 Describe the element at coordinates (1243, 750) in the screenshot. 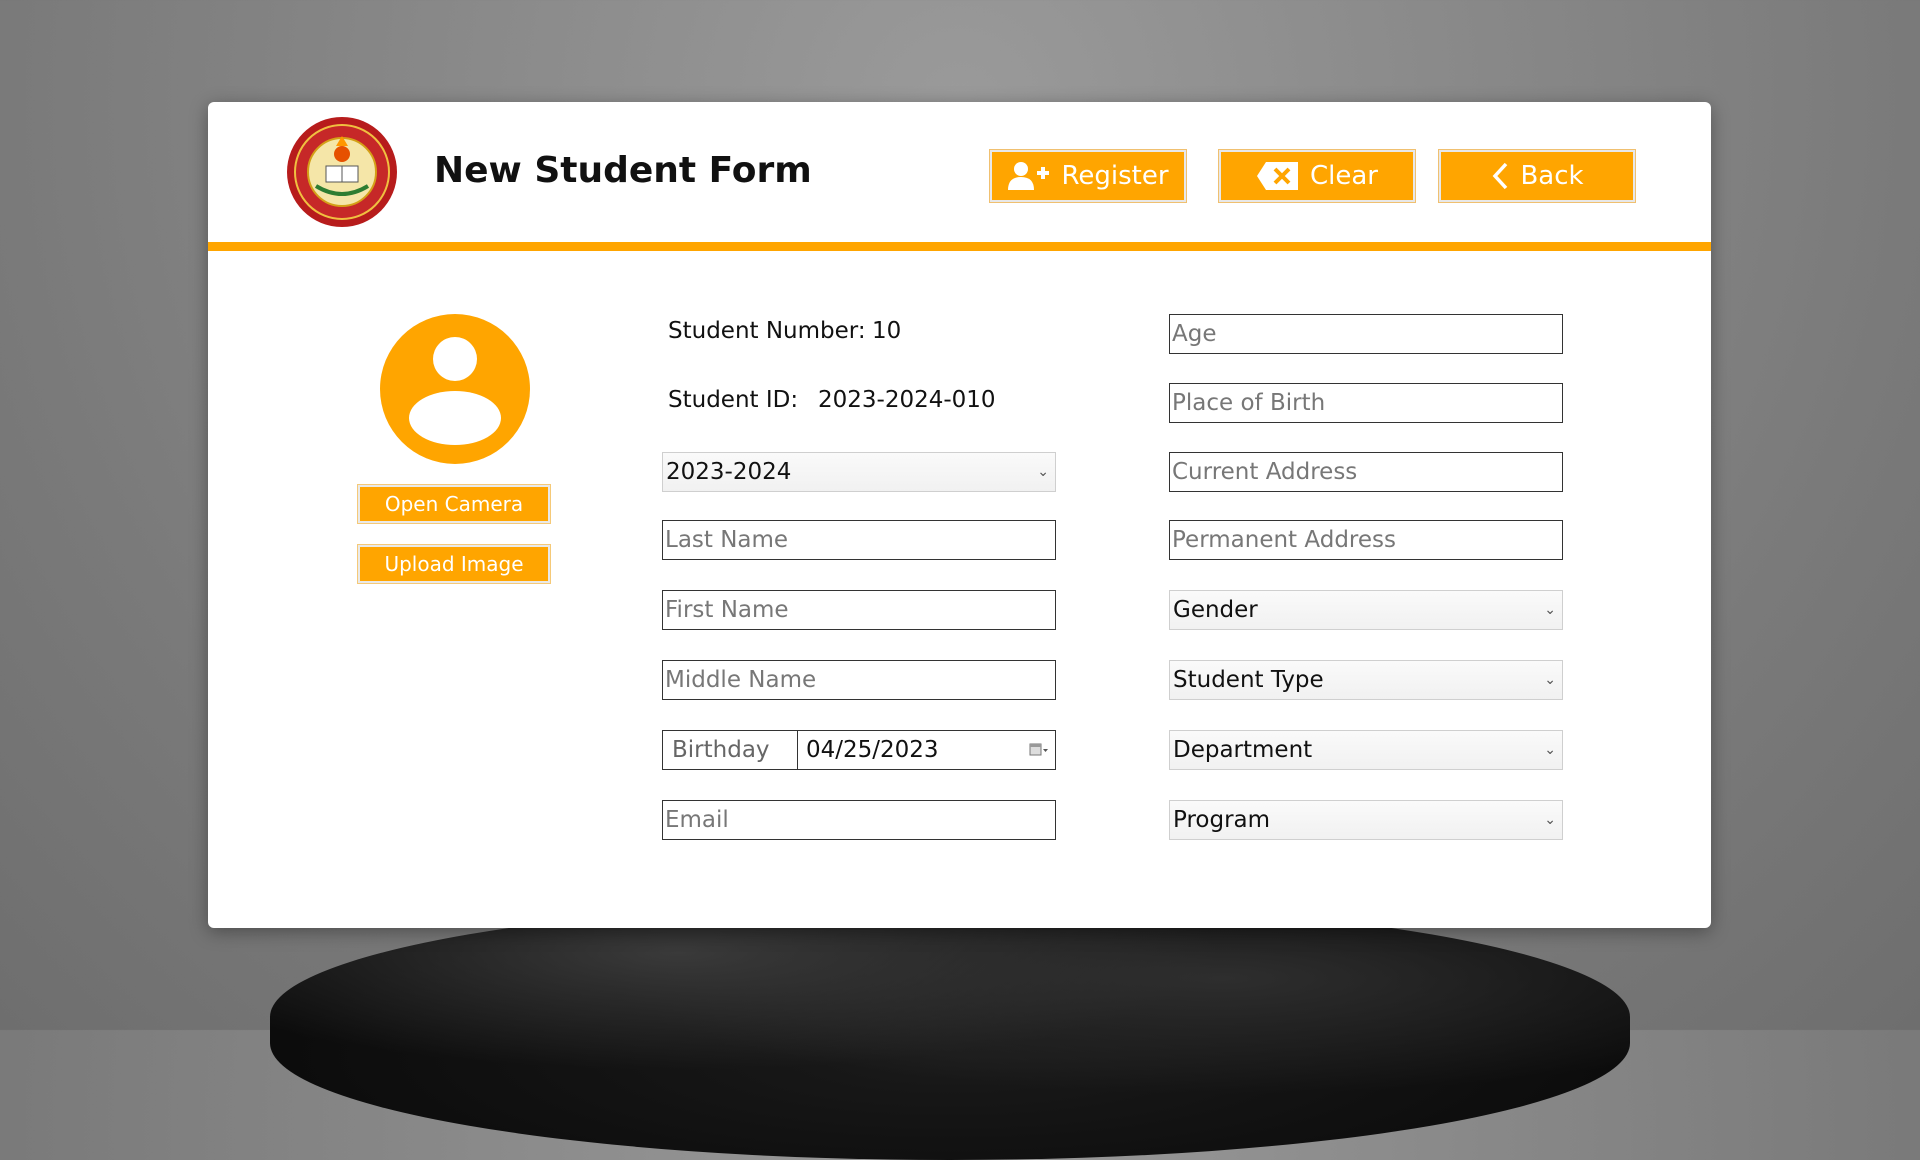

I see `department-select-value: Department` at that location.